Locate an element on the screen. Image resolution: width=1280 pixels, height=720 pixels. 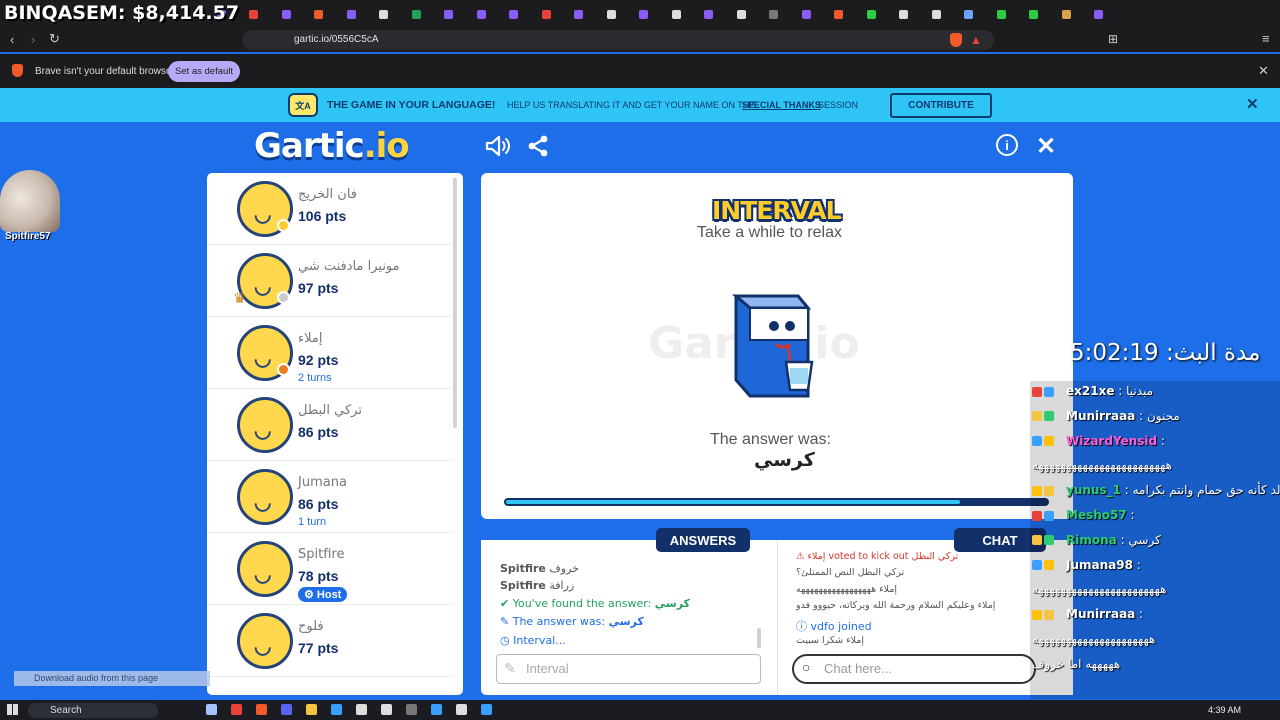
info-icon: i is located at coordinates (1007, 145).